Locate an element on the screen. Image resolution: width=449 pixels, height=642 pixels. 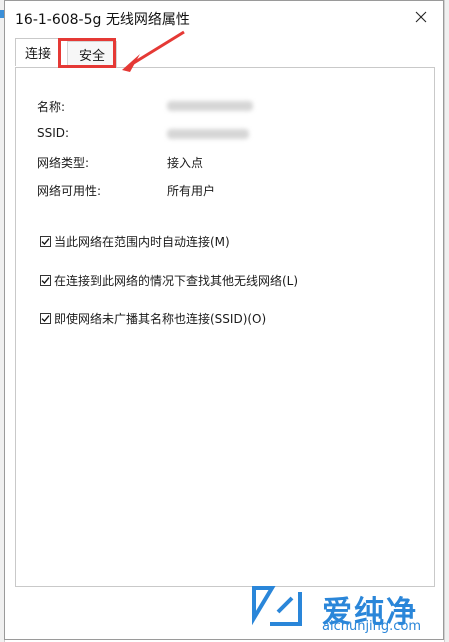
name-value-redacted is located at coordinates (210, 105).